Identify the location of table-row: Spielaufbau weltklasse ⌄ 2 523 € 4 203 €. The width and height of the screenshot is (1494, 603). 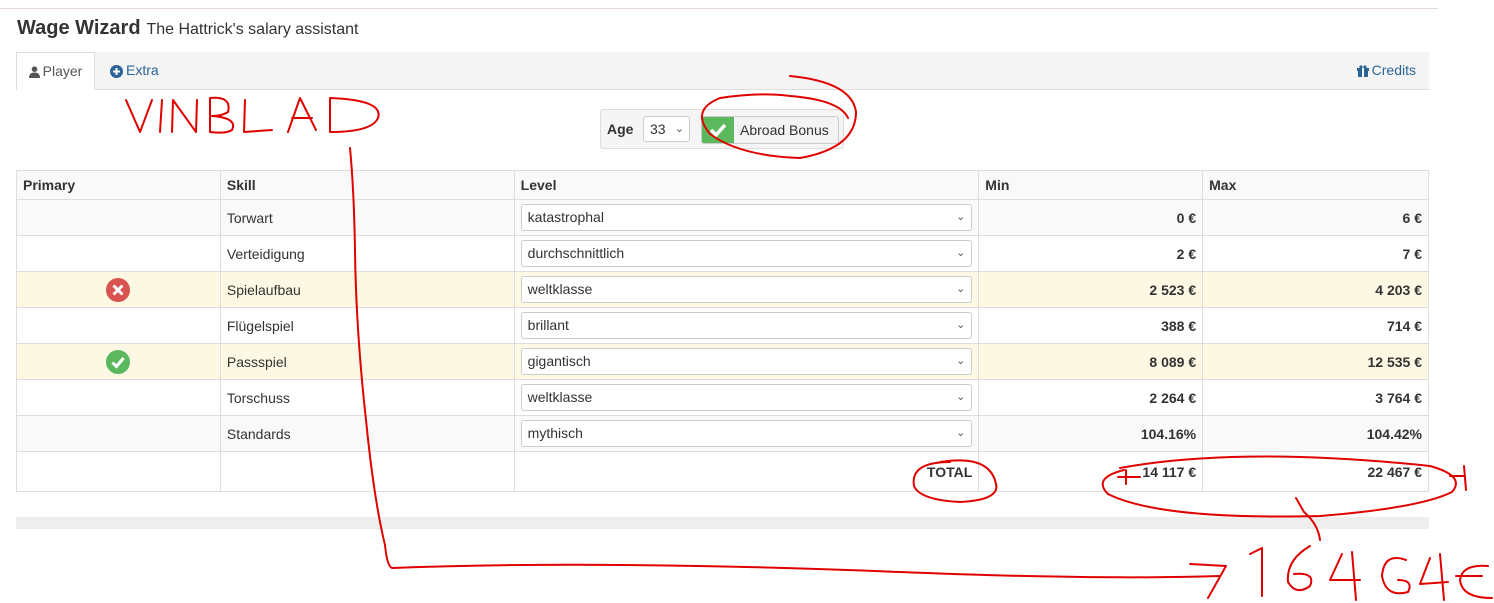
(722, 289).